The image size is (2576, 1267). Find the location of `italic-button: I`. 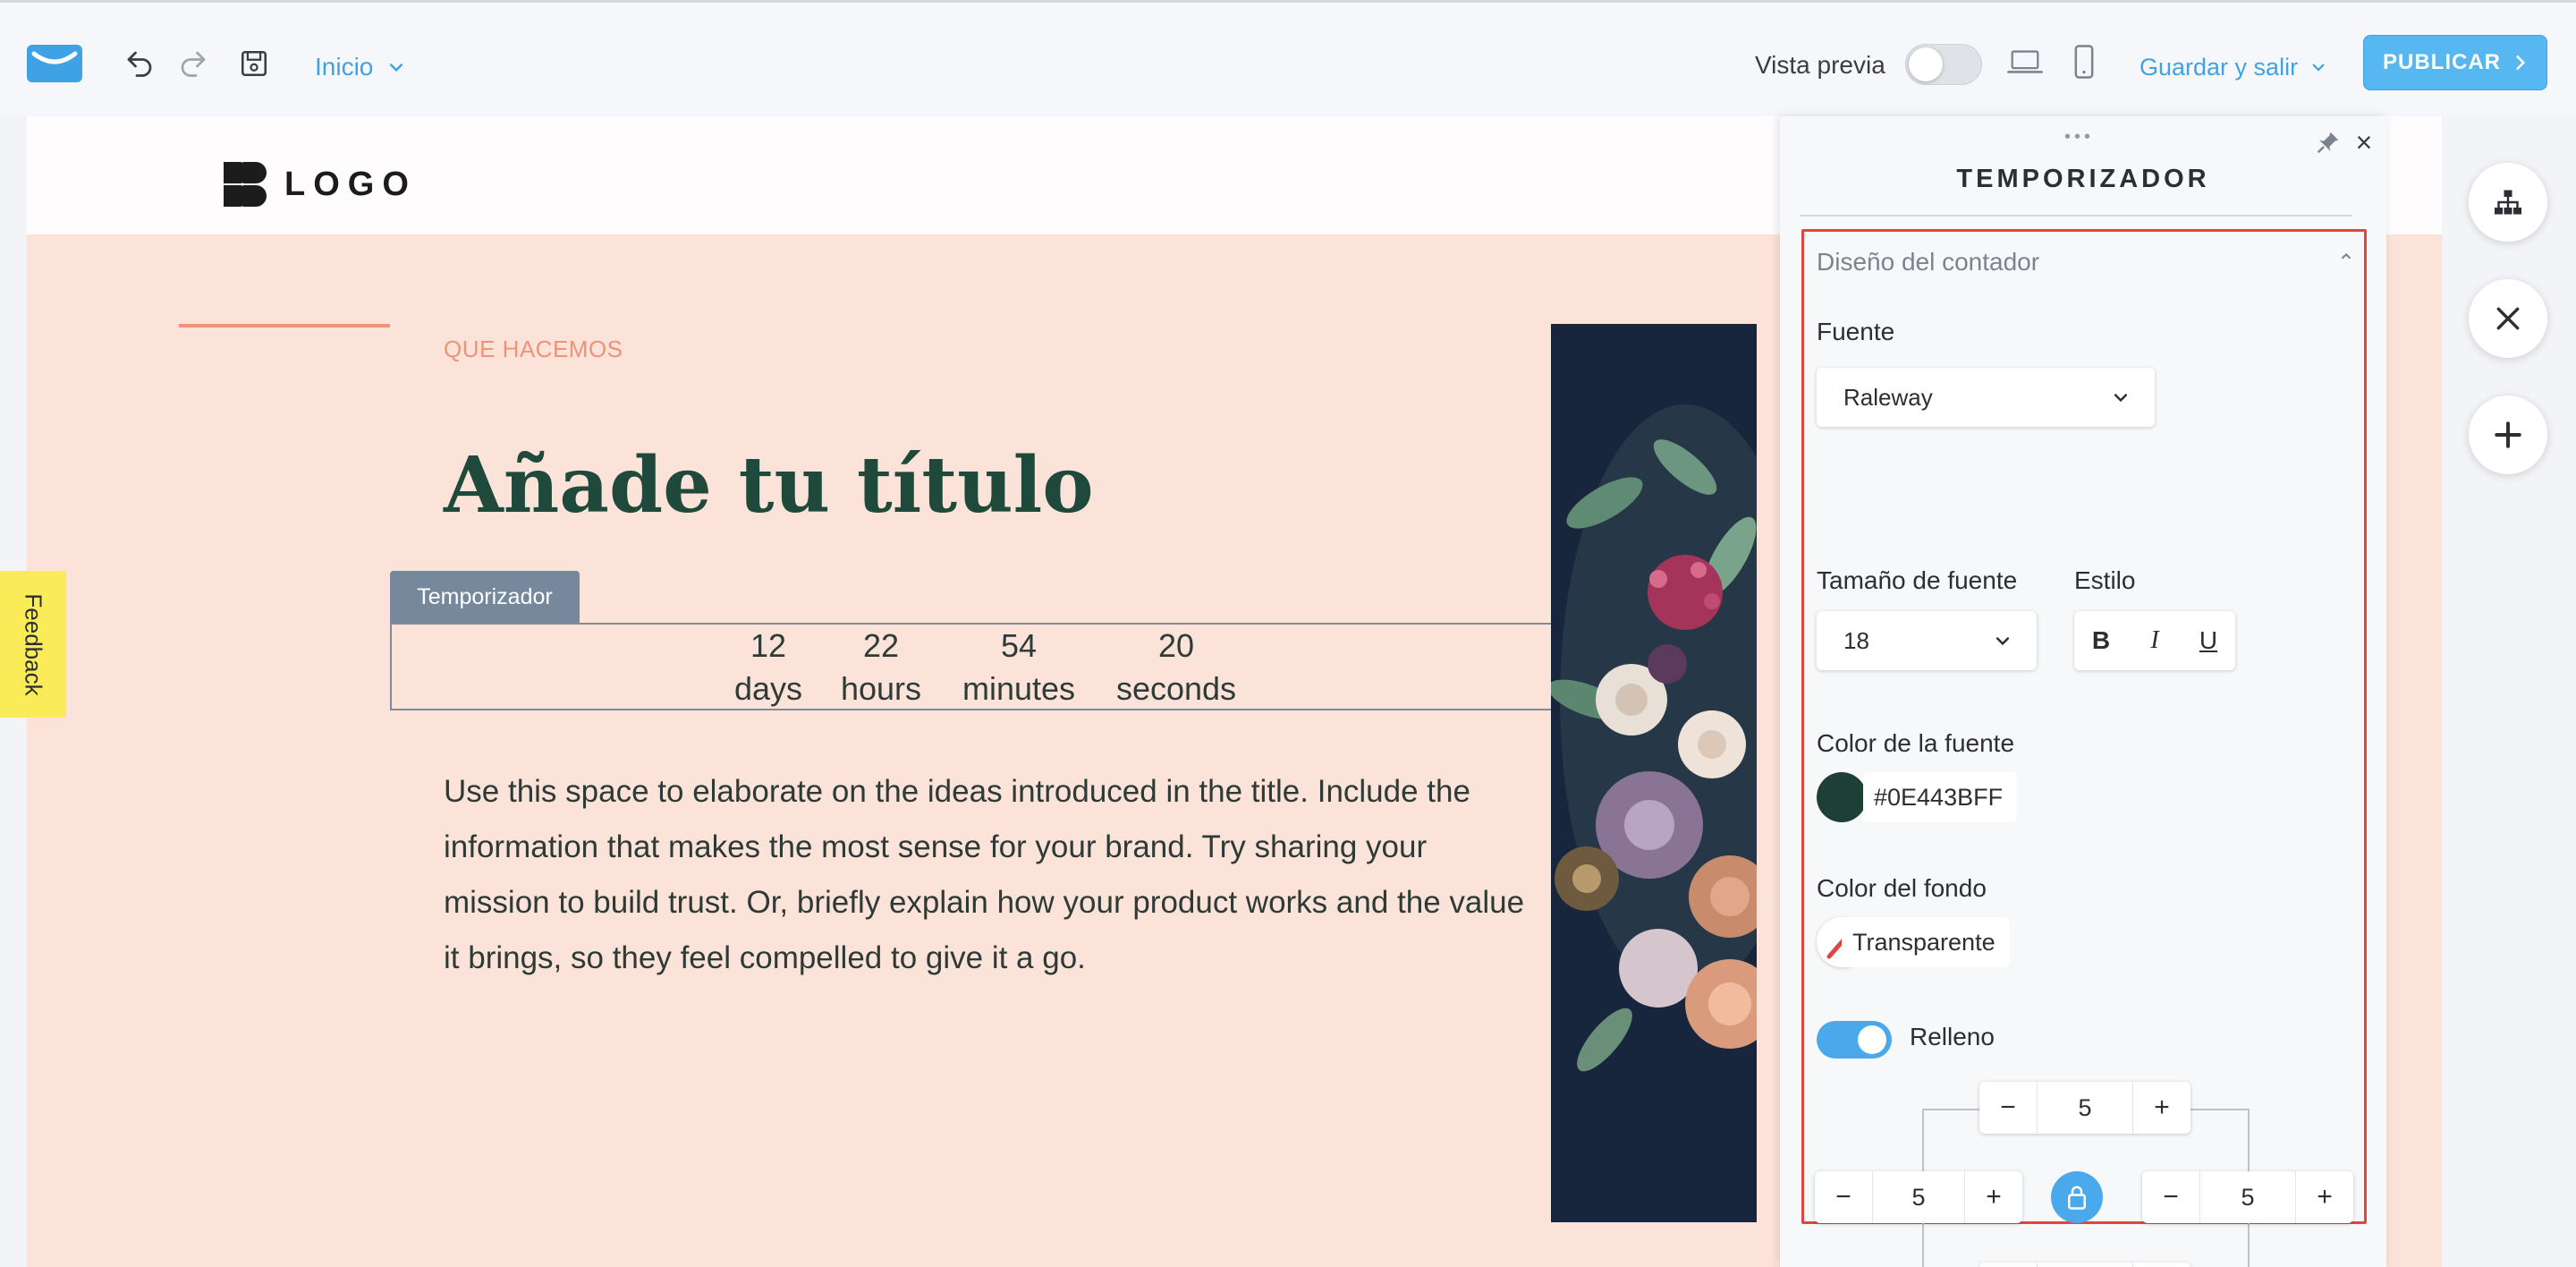

italic-button: I is located at coordinates (2154, 640).